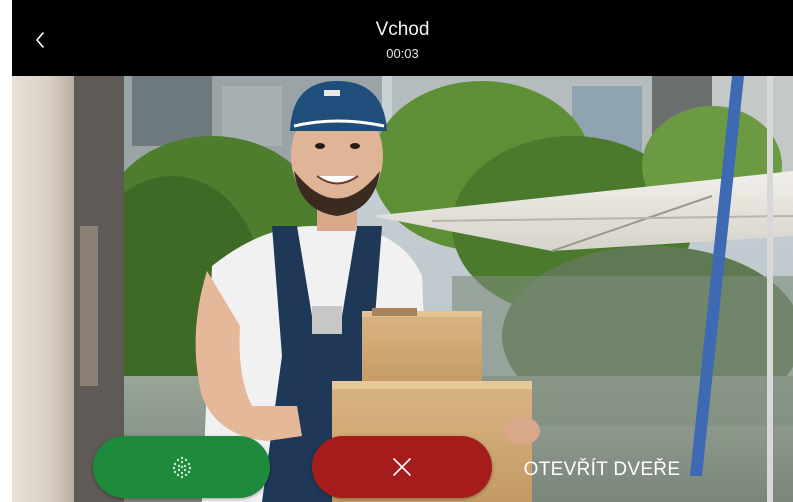 The width and height of the screenshot is (793, 502). Describe the element at coordinates (602, 470) in the screenshot. I see `open-door-button: OTEVŘÍT DVEŘE` at that location.